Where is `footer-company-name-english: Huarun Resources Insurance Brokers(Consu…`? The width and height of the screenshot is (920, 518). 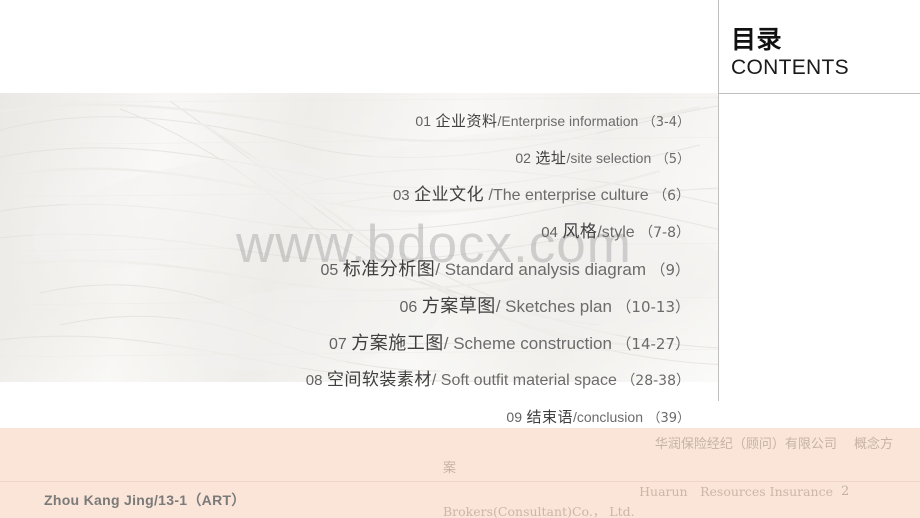 footer-company-name-english: Huarun Resources Insurance Brokers(Consu… is located at coordinates (638, 500).